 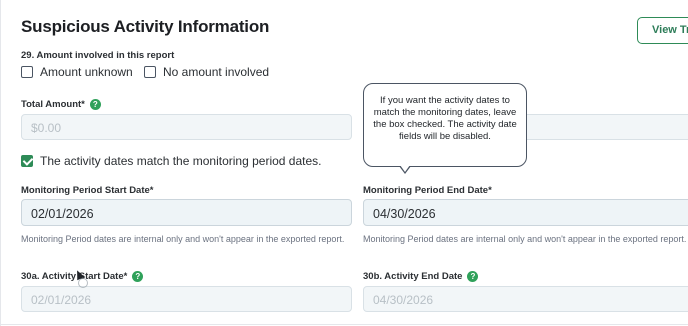 What do you see at coordinates (186, 299) in the screenshot?
I see `activity-start-input: 02/01/2026` at bounding box center [186, 299].